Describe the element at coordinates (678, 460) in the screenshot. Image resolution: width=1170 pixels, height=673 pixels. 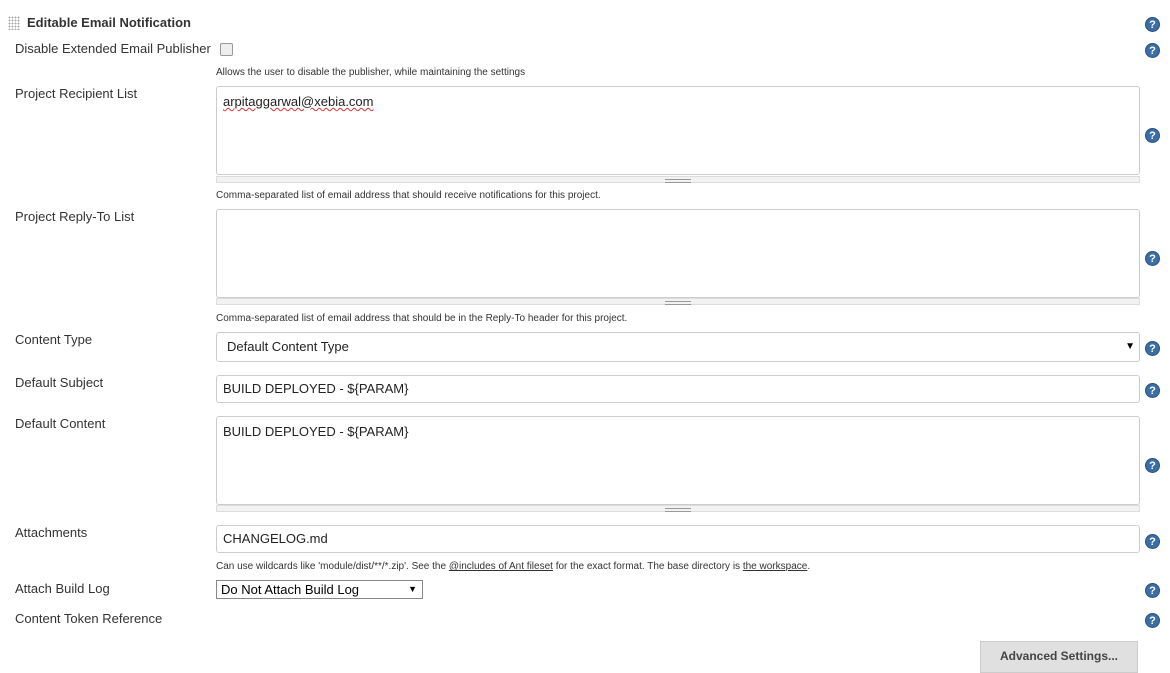
I see `content-textarea: BUILD DEPLOYED - ${PARAM}` at that location.